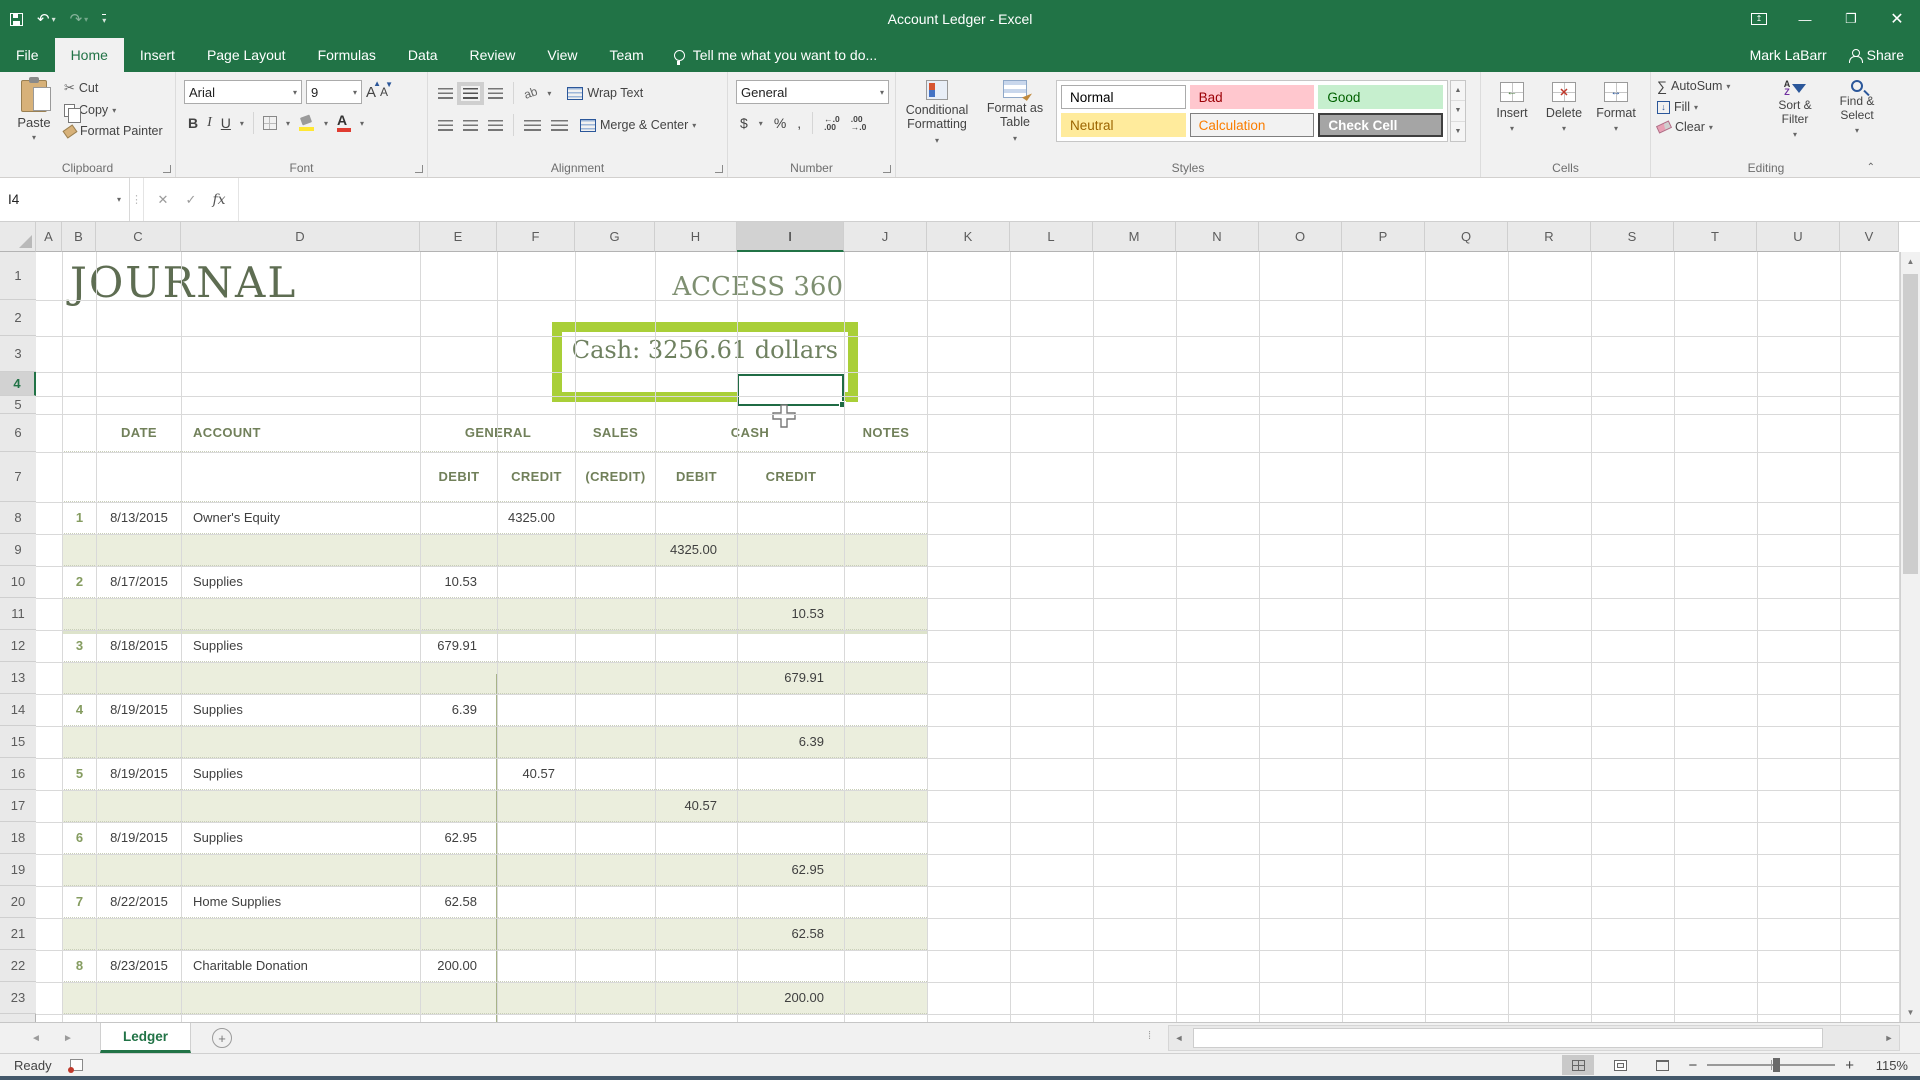 Image resolution: width=1920 pixels, height=1080 pixels. What do you see at coordinates (1771, 1065) in the screenshot?
I see `zoom-slider` at bounding box center [1771, 1065].